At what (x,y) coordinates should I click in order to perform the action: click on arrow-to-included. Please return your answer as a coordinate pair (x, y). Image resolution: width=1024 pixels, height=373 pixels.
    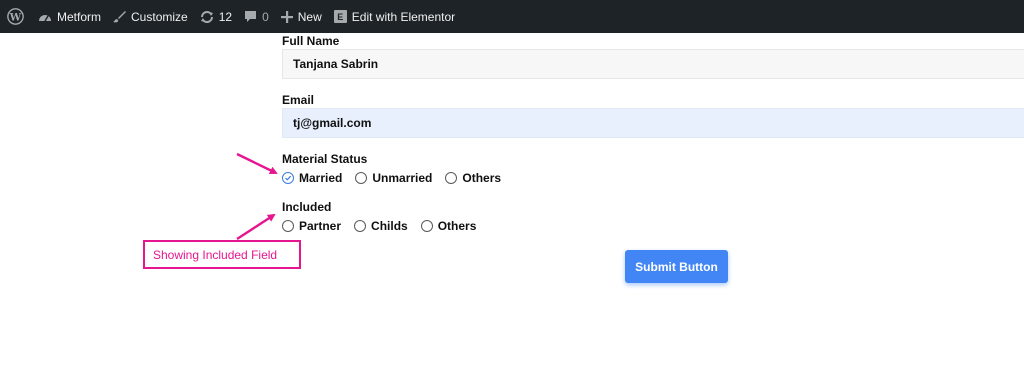
    Looking at the image, I should click on (256, 227).